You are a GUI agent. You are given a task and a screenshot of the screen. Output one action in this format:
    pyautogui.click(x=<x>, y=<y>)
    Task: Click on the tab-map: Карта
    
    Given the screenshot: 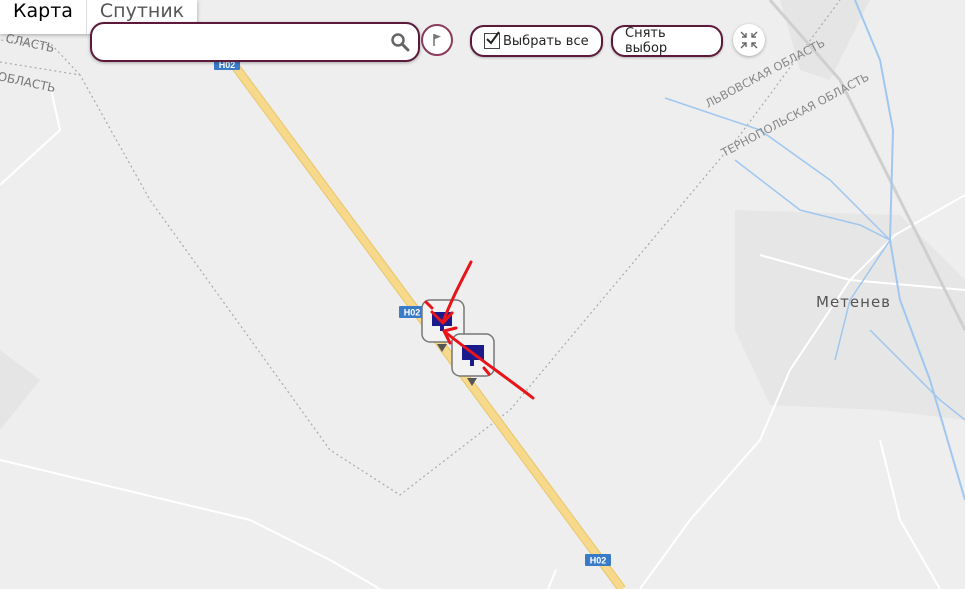 What is the action you would take?
    pyautogui.click(x=43, y=17)
    